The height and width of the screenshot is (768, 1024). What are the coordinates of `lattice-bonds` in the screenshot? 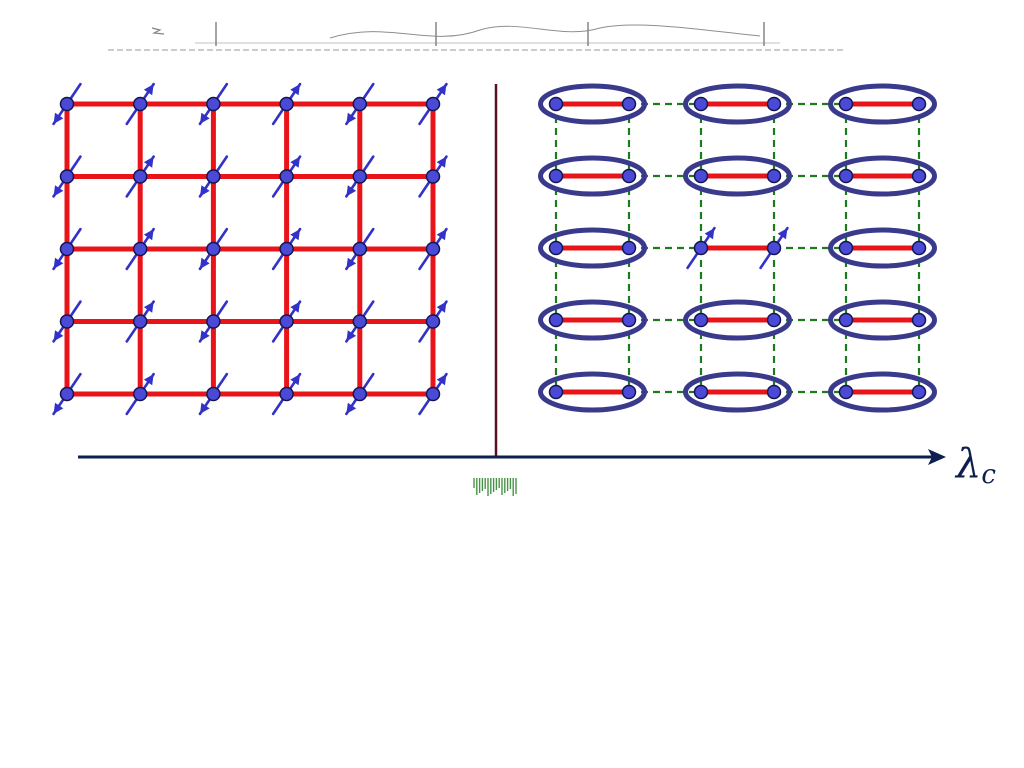 It's located at (250, 249).